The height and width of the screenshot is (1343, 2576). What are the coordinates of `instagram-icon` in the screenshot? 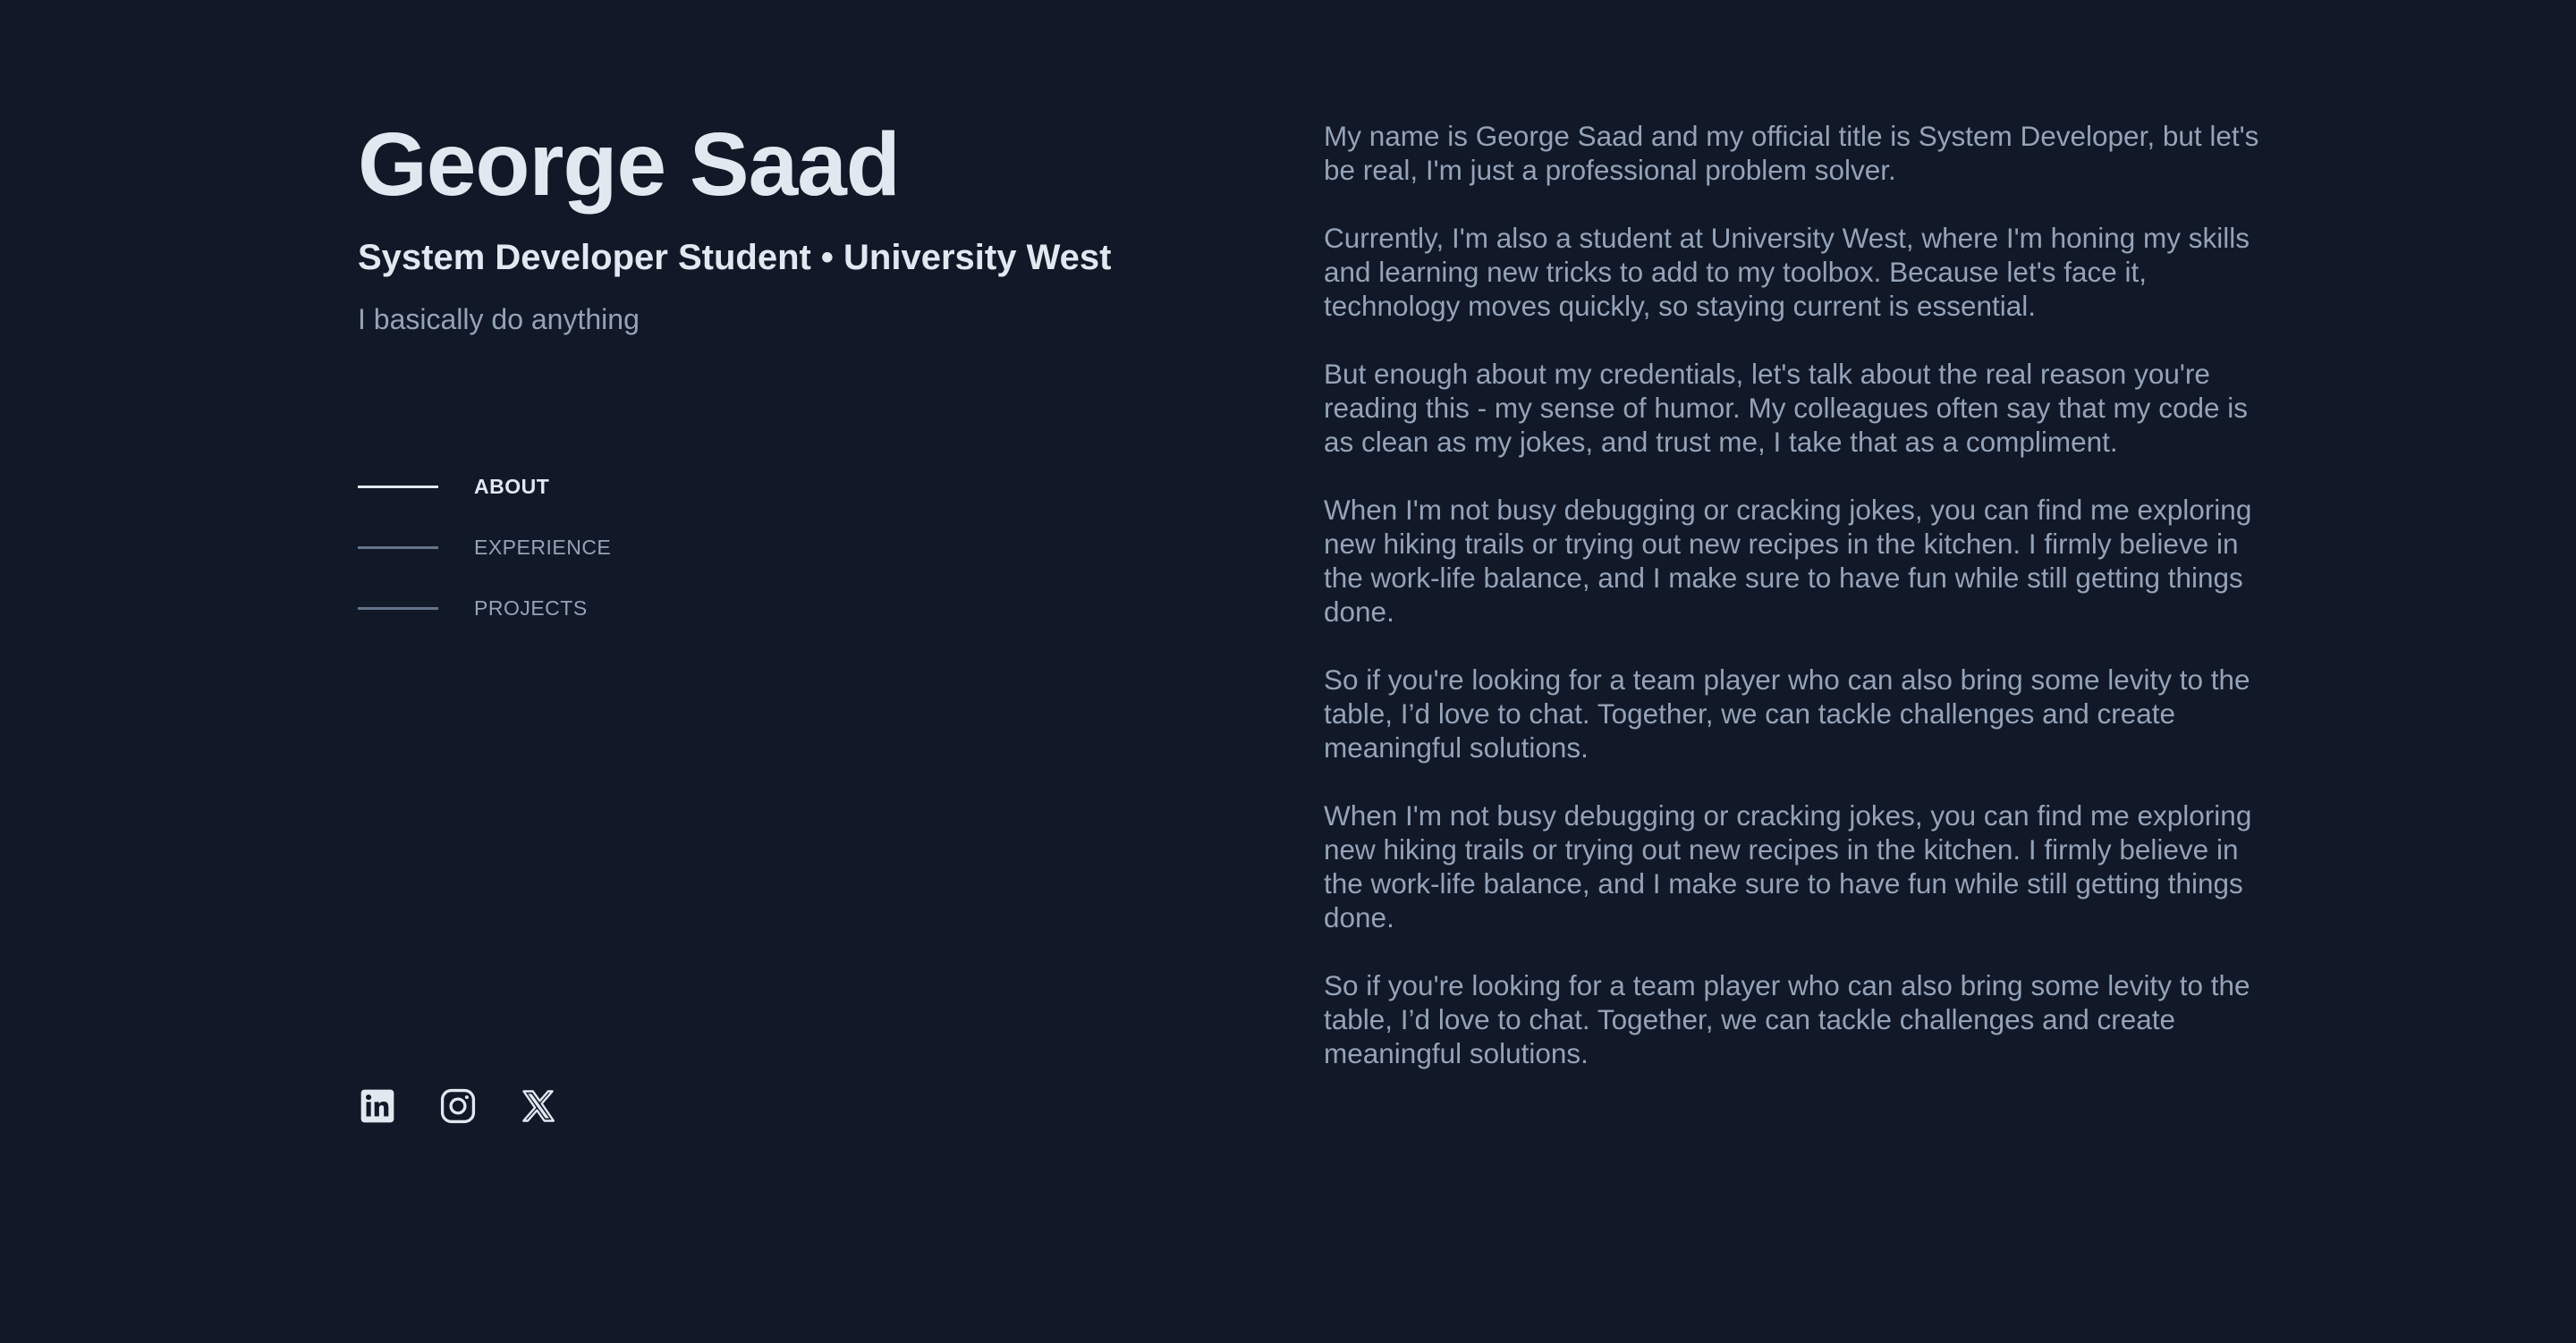 It's located at (458, 1106).